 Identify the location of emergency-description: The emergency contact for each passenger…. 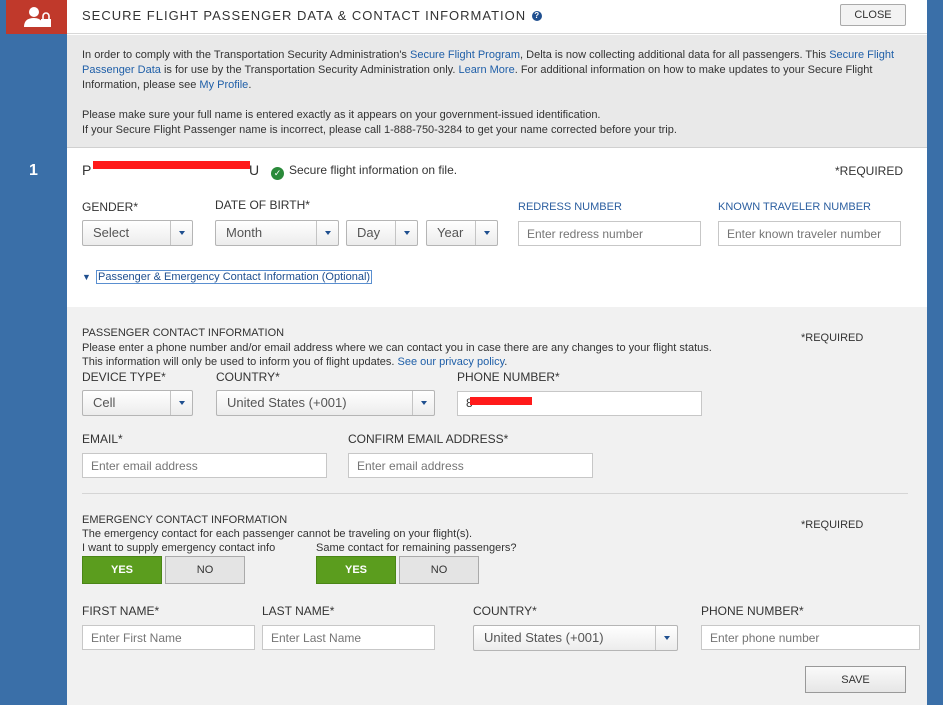
(277, 534).